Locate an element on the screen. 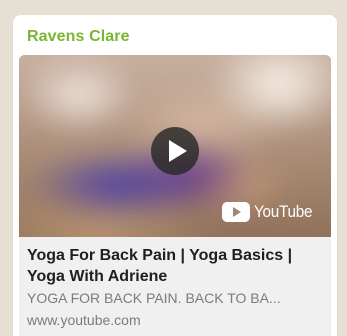 The height and width of the screenshot is (336, 347). play-button is located at coordinates (175, 151).